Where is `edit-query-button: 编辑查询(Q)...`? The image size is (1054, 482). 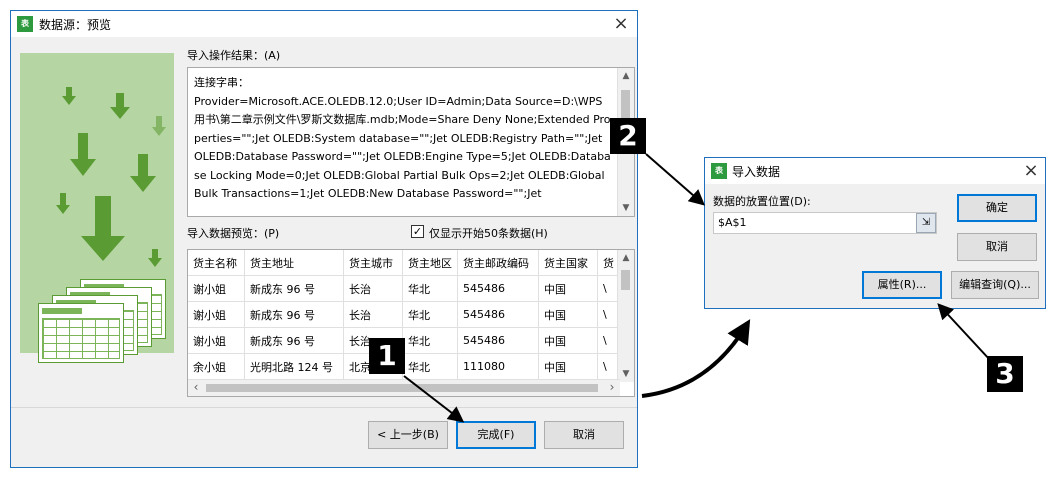 edit-query-button: 编辑查询(Q)... is located at coordinates (995, 285).